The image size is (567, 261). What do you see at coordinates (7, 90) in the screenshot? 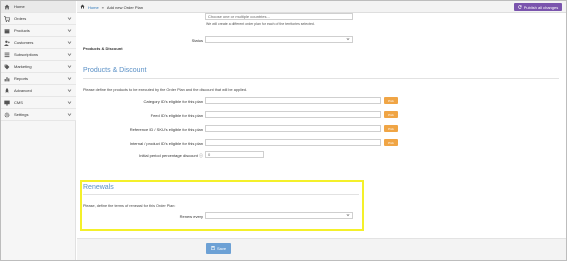
I see `rocket-icon` at bounding box center [7, 90].